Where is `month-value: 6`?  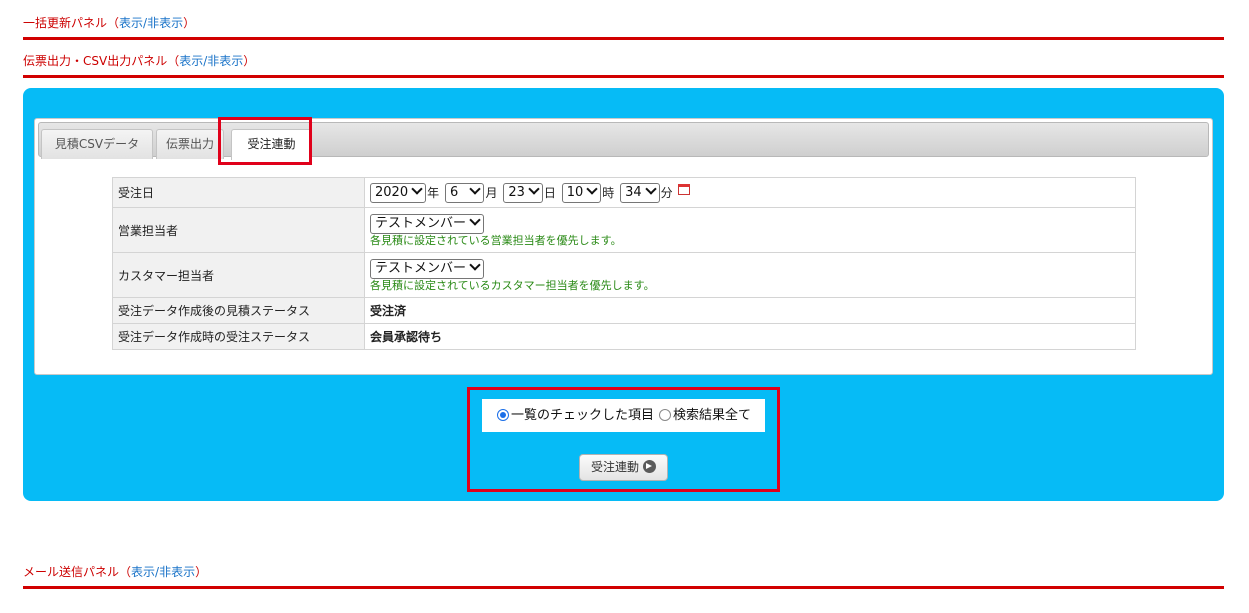 month-value: 6 is located at coordinates (454, 192).